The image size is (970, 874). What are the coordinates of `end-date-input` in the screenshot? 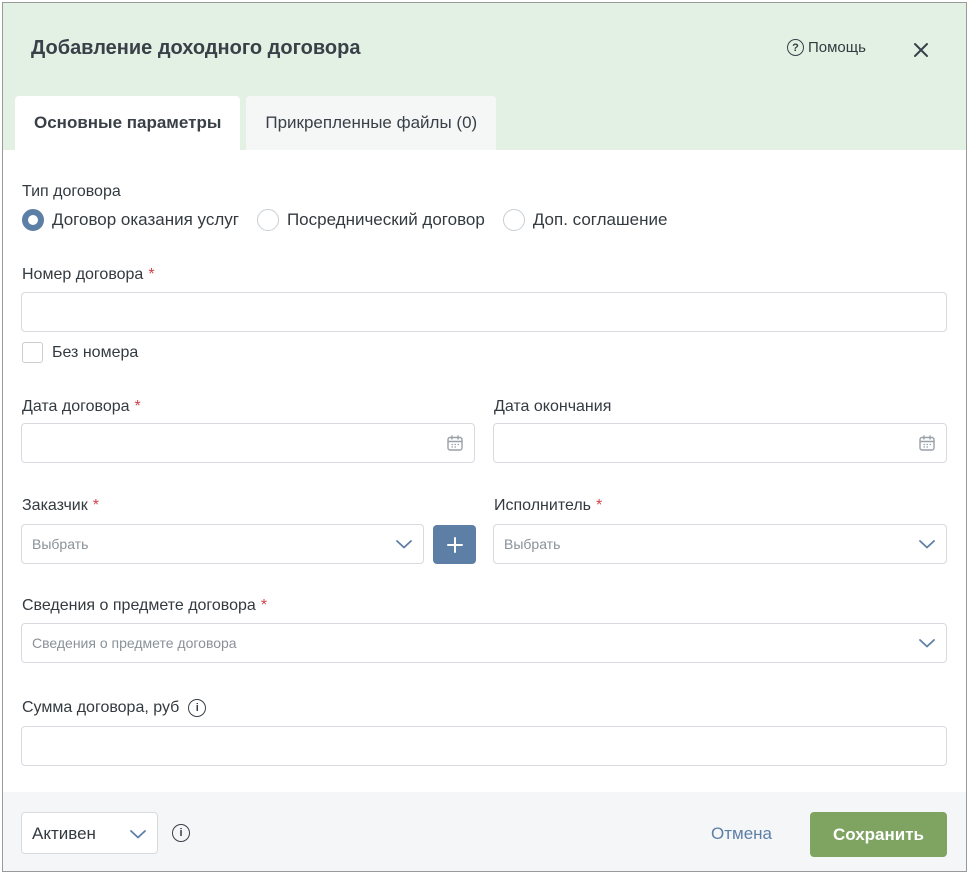 It's located at (720, 443).